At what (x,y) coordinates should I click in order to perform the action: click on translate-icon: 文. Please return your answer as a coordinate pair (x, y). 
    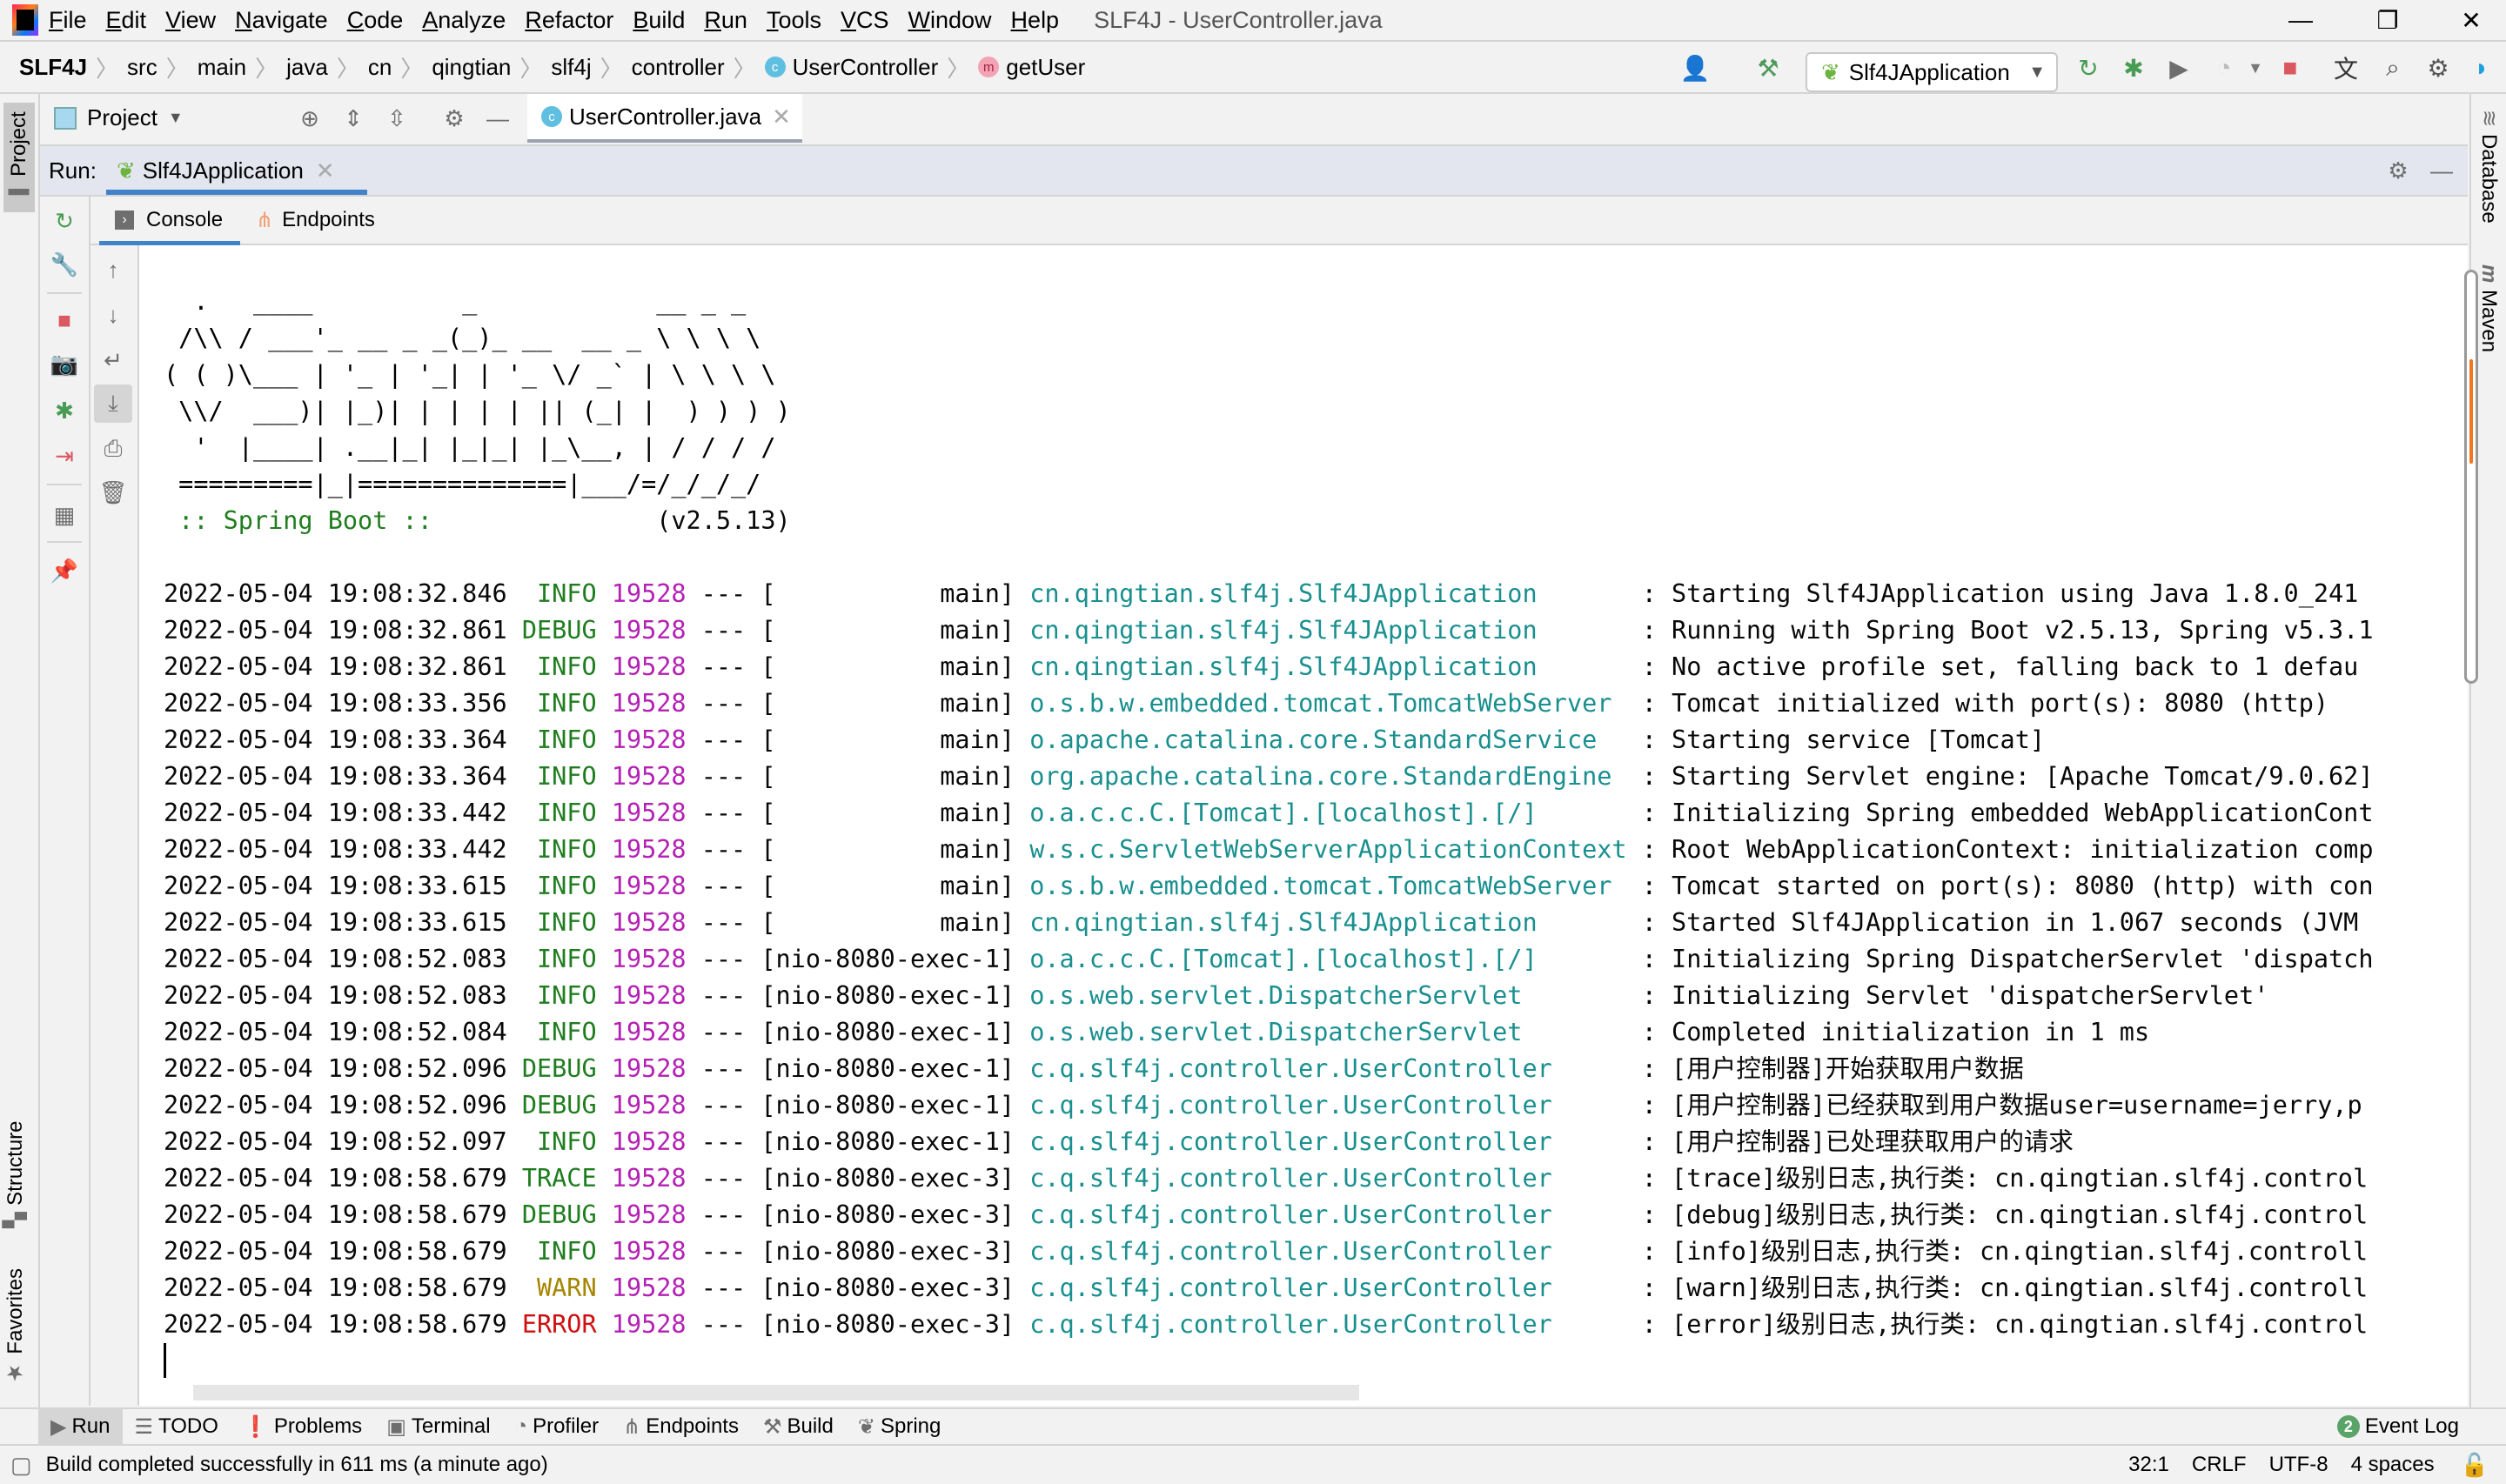
    Looking at the image, I should click on (2345, 67).